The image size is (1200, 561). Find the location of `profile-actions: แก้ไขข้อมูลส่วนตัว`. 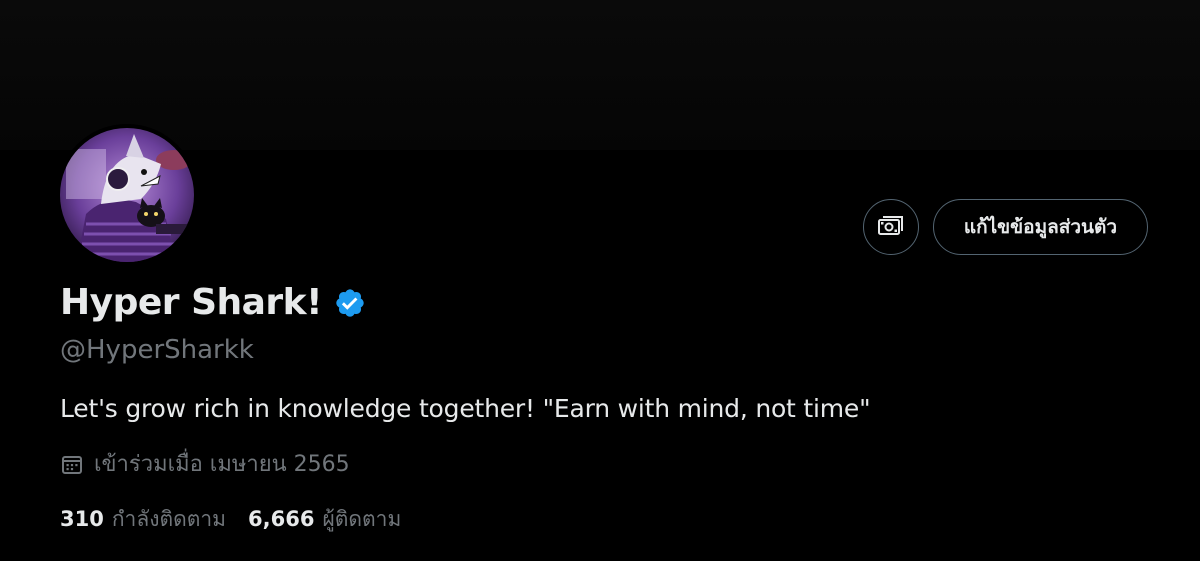

profile-actions: แก้ไขข้อมูลส่วนตัว is located at coordinates (1005, 227).